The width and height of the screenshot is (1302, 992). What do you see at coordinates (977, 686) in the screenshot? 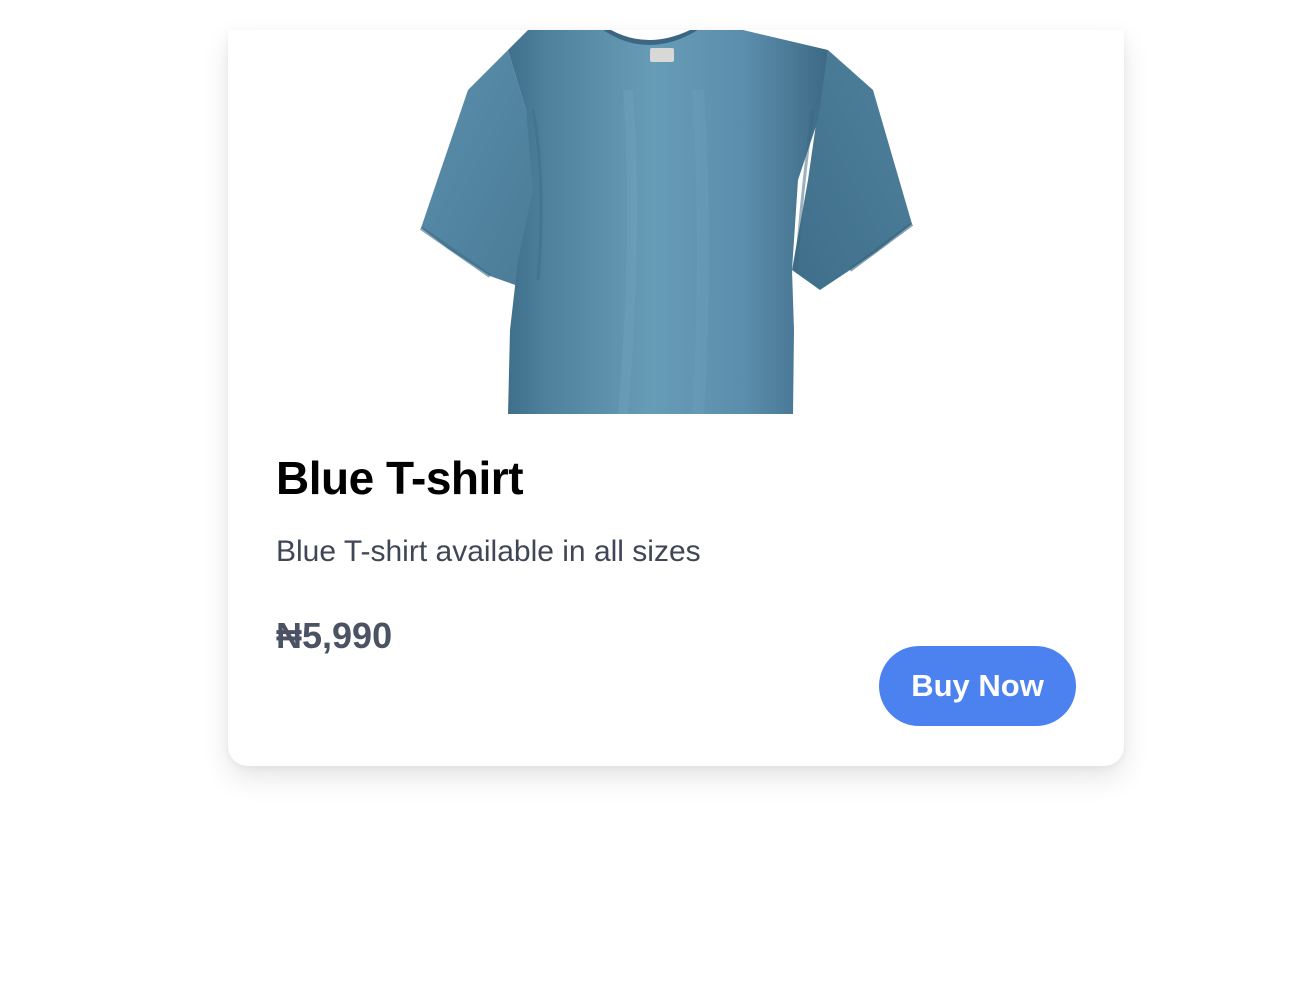
I see `buy-now-button: Buy Now` at bounding box center [977, 686].